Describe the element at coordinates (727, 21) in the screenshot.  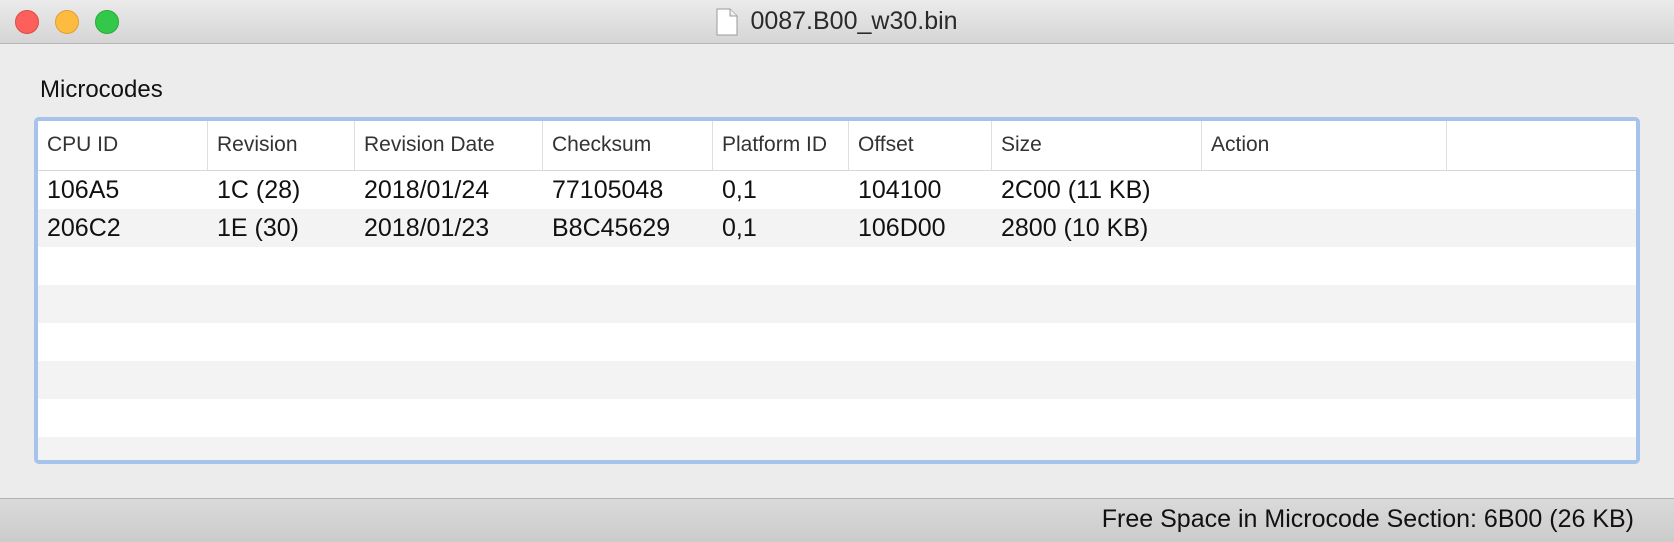
I see `document-icon` at that location.